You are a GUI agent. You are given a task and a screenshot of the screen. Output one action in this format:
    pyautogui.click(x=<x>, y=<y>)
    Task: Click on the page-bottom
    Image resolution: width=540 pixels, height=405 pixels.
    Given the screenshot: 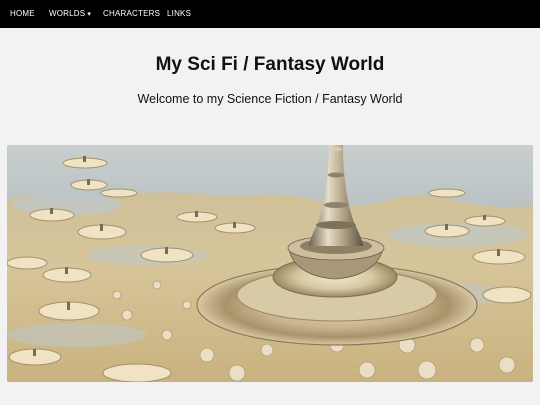 What is the action you would take?
    pyautogui.click(x=270, y=396)
    